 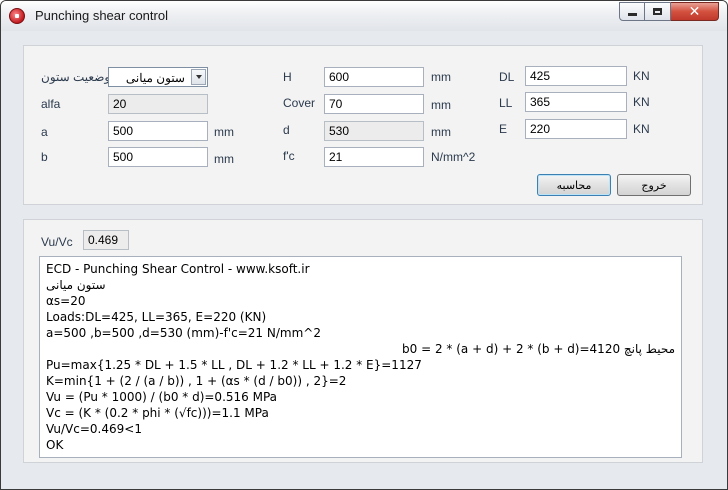 What do you see at coordinates (641, 76) in the screenshot?
I see `dl-unit: KN` at bounding box center [641, 76].